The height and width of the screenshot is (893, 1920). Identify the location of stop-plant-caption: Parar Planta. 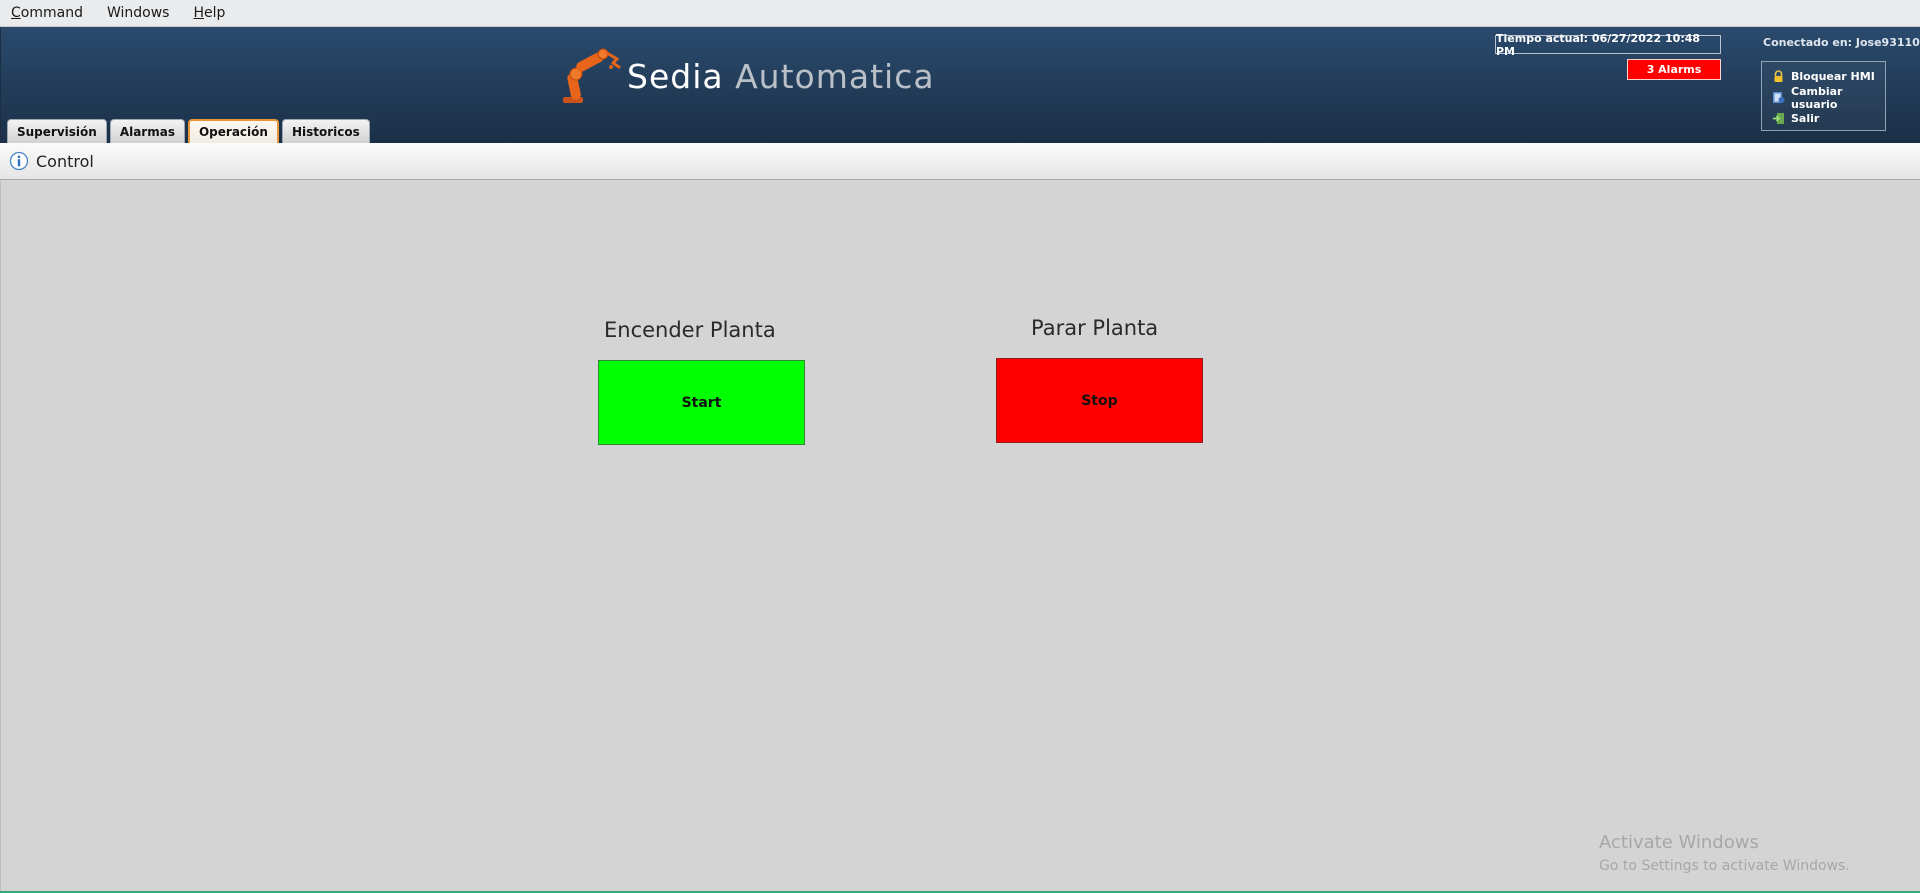
(1095, 328).